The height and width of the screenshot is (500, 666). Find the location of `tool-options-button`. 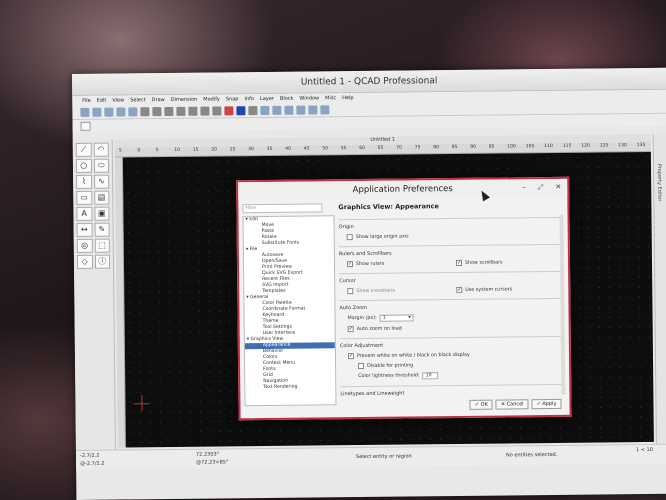

tool-options-button is located at coordinates (85, 126).